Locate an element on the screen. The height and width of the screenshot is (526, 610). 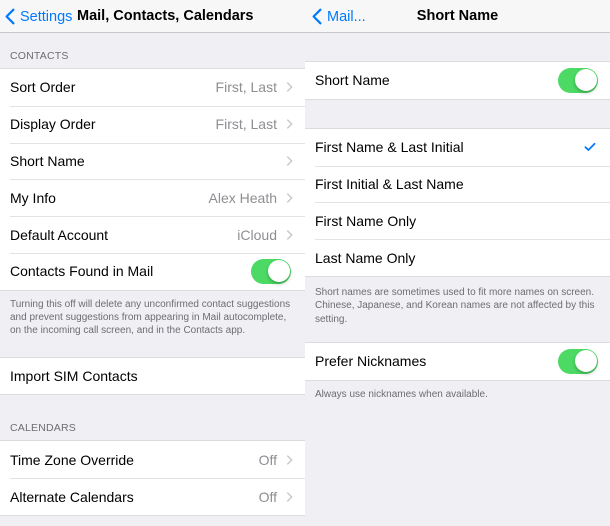
option-first-name-only: First Name Only is located at coordinates (457, 220).